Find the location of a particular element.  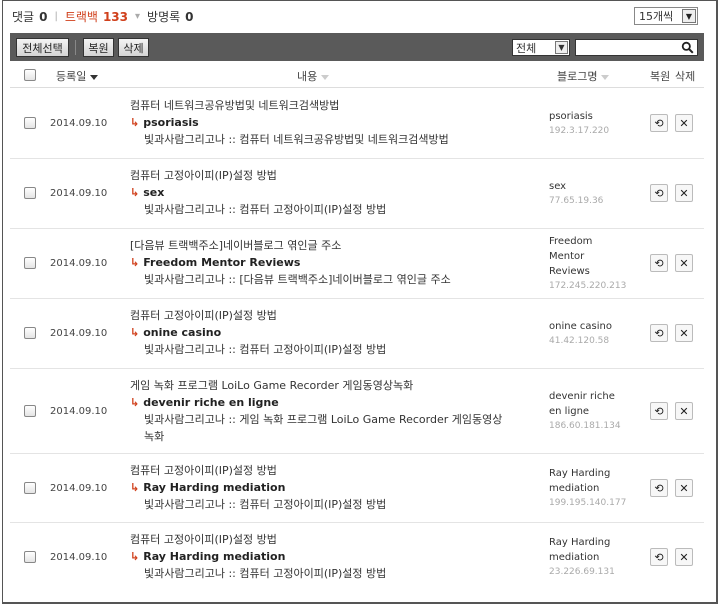

row-blog: onine casino 41.42.120.58 is located at coordinates (594, 334).